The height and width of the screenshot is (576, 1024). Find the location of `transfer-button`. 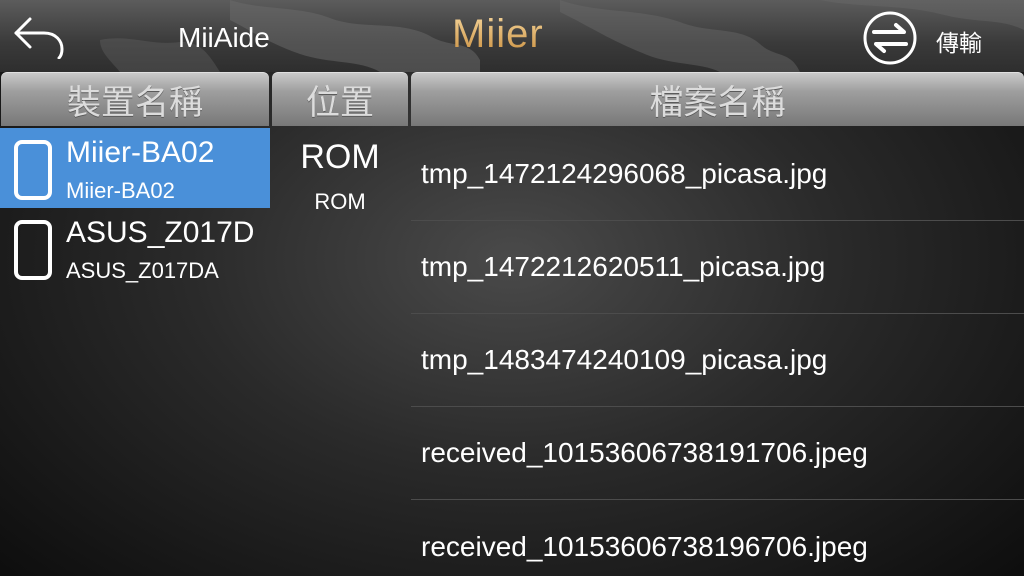

transfer-button is located at coordinates (890, 38).